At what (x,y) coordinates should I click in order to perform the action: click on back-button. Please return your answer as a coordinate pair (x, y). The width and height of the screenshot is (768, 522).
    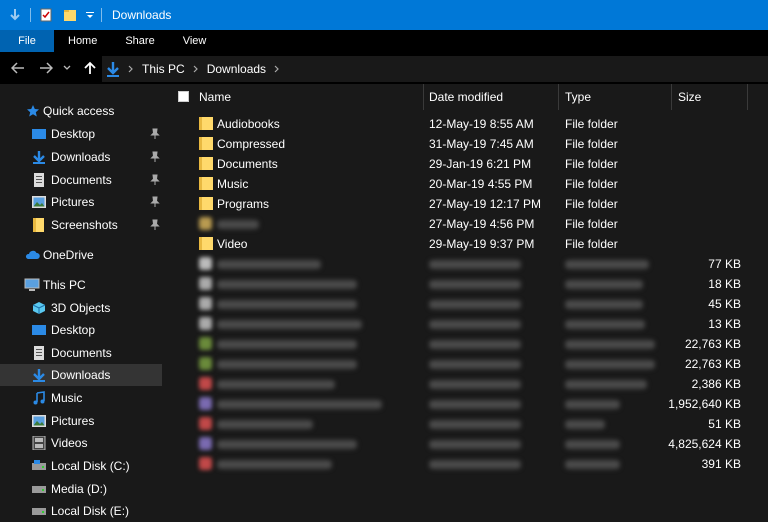
    Looking at the image, I should click on (18, 68).